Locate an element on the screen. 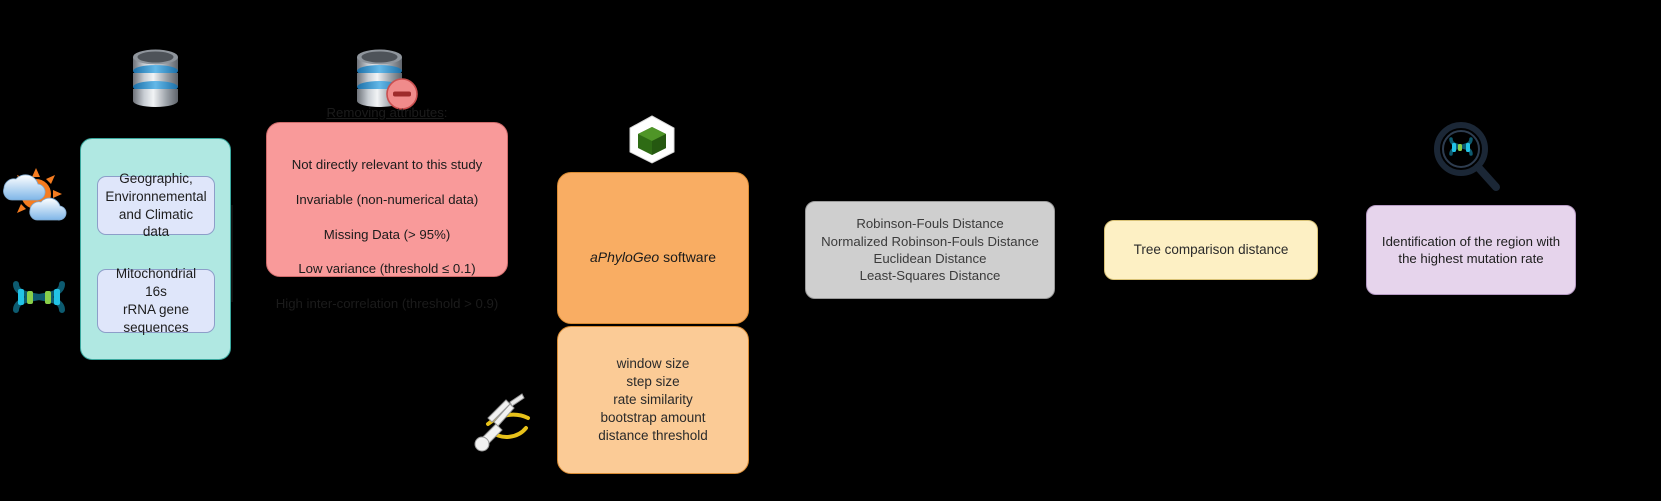 The width and height of the screenshot is (1661, 501). node-mitochondrial-data: Mitochondrial 16s rRNA gene sequences is located at coordinates (156, 300).